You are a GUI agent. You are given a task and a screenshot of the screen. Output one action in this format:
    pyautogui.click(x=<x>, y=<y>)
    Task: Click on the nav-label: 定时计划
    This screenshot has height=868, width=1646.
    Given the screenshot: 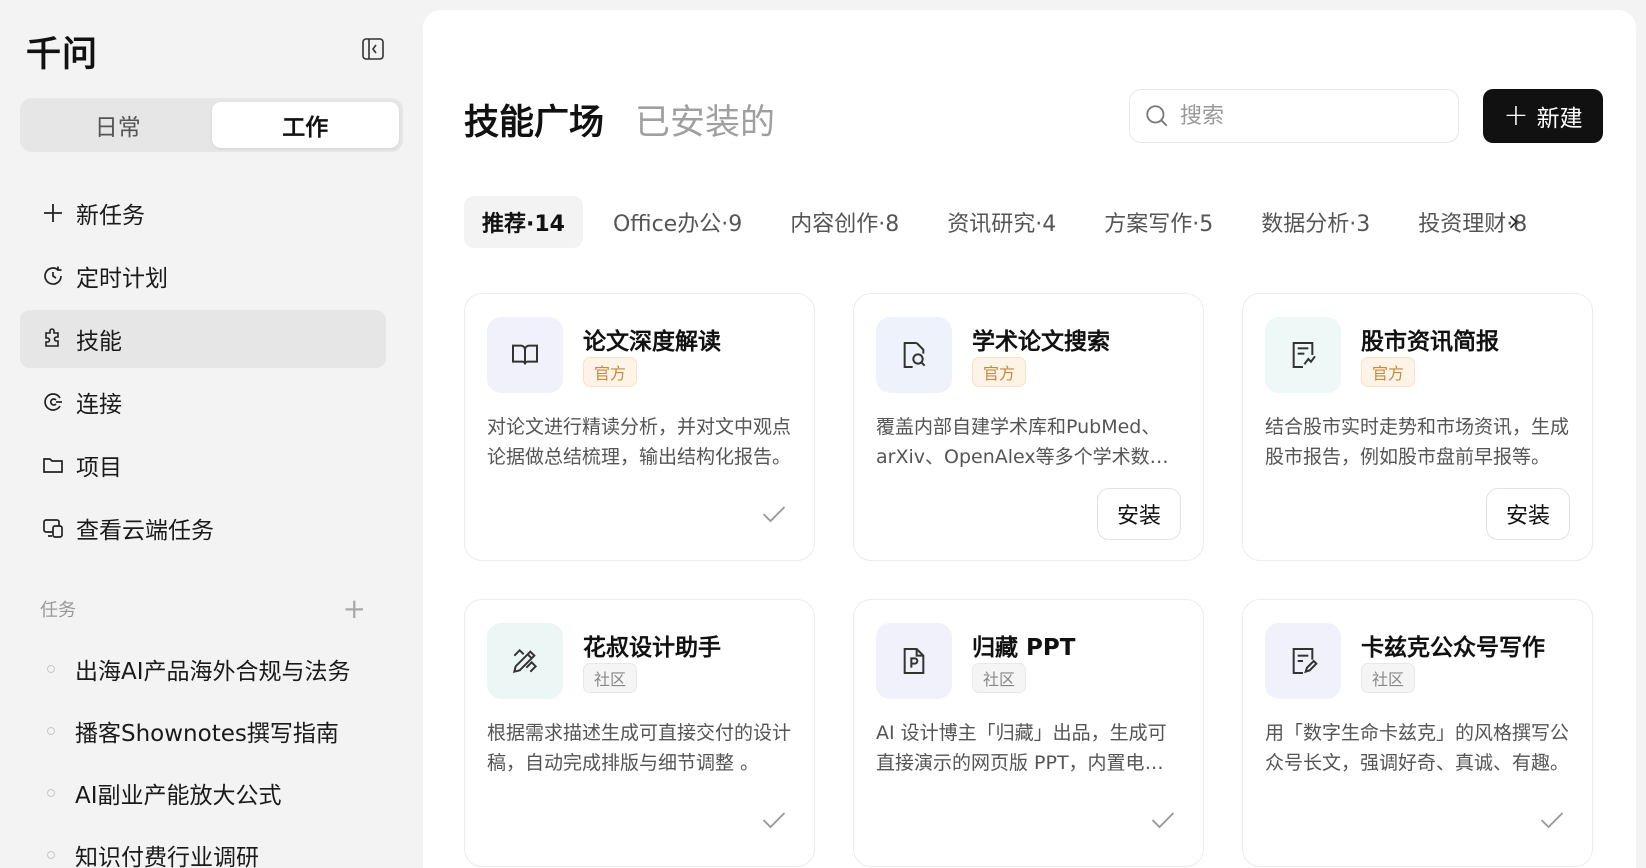 What is the action you would take?
    pyautogui.click(x=122, y=279)
    